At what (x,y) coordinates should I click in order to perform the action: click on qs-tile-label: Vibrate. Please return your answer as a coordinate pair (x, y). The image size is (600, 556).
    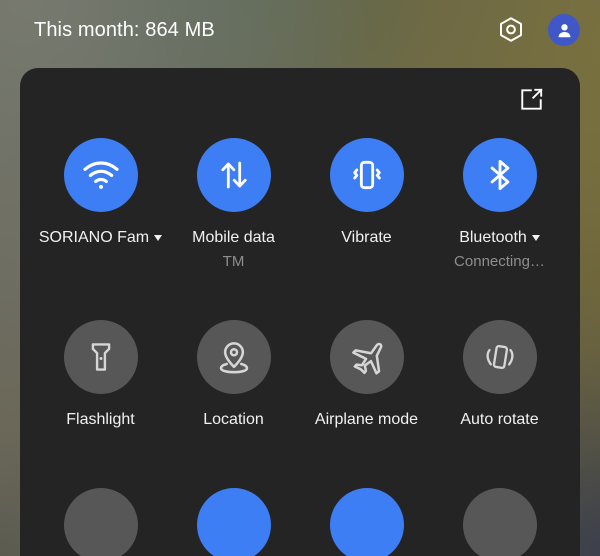
    Looking at the image, I should click on (366, 237).